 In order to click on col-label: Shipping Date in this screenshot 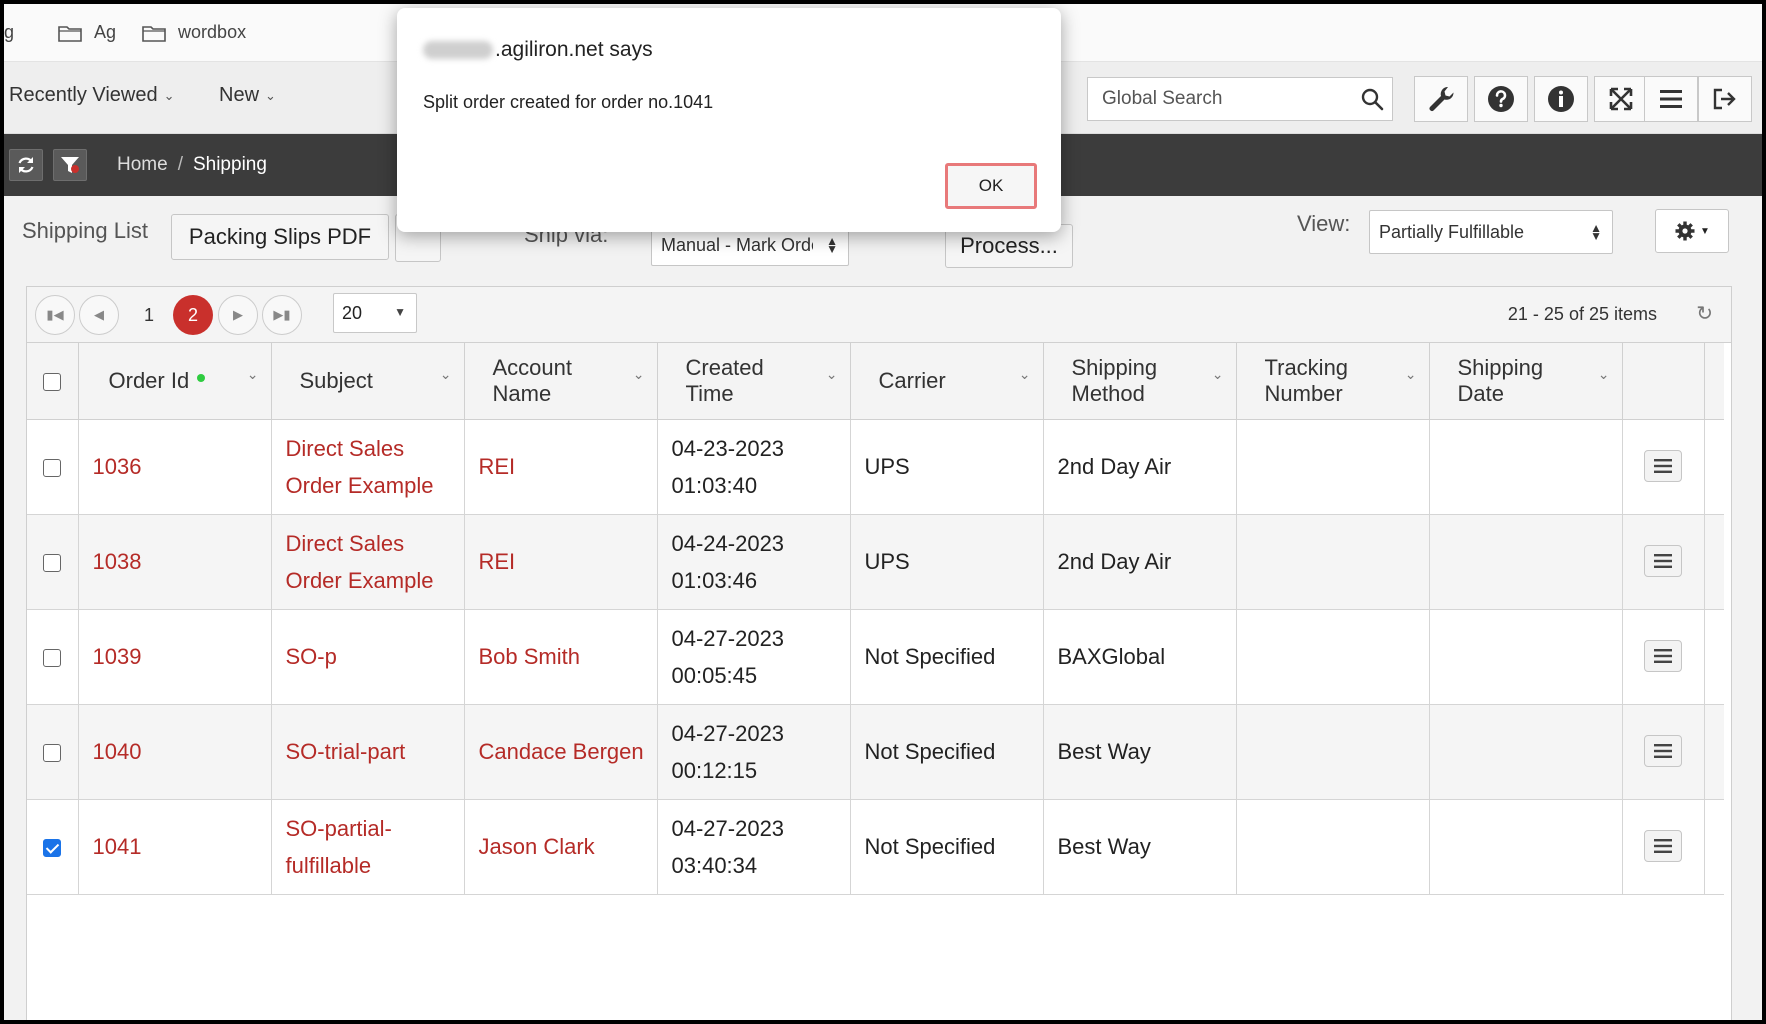, I will do `click(1500, 380)`.